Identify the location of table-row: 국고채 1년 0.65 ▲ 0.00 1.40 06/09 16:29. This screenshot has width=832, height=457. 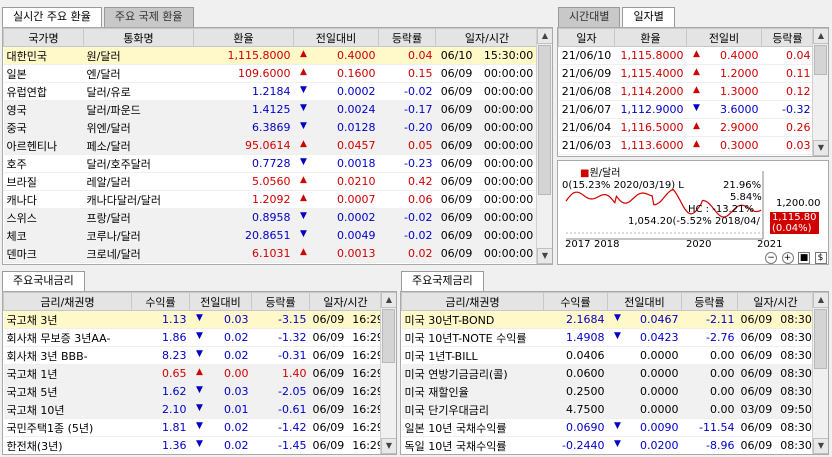
(192, 373).